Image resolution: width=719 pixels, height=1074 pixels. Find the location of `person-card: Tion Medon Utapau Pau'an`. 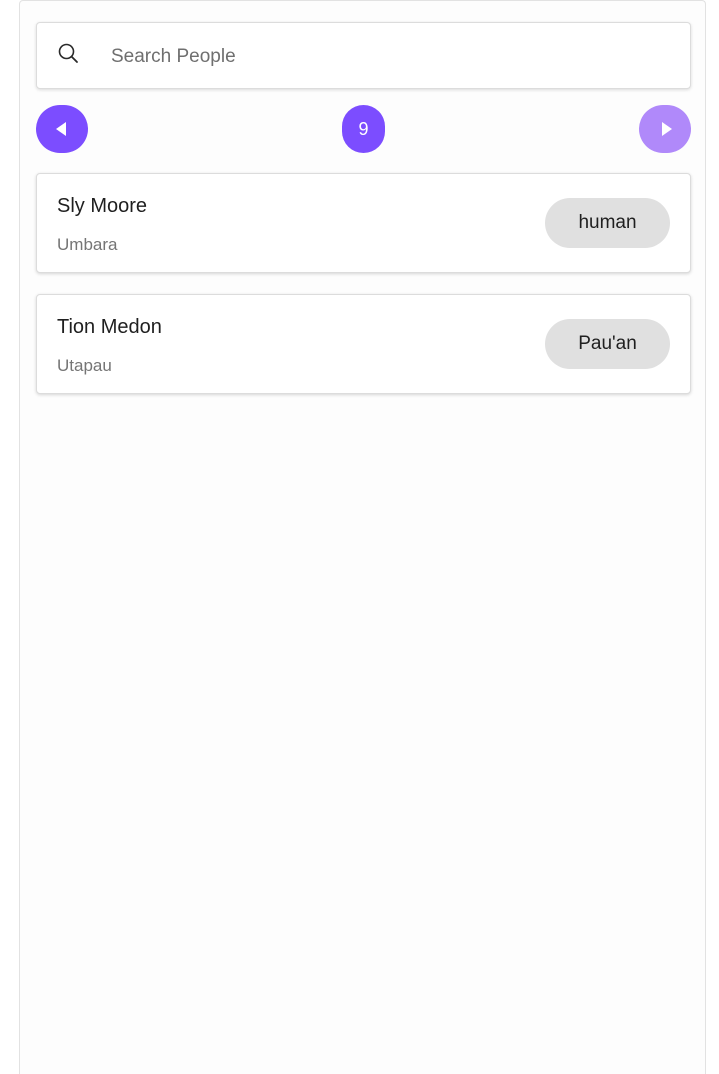

person-card: Tion Medon Utapau Pau'an is located at coordinates (363, 344).